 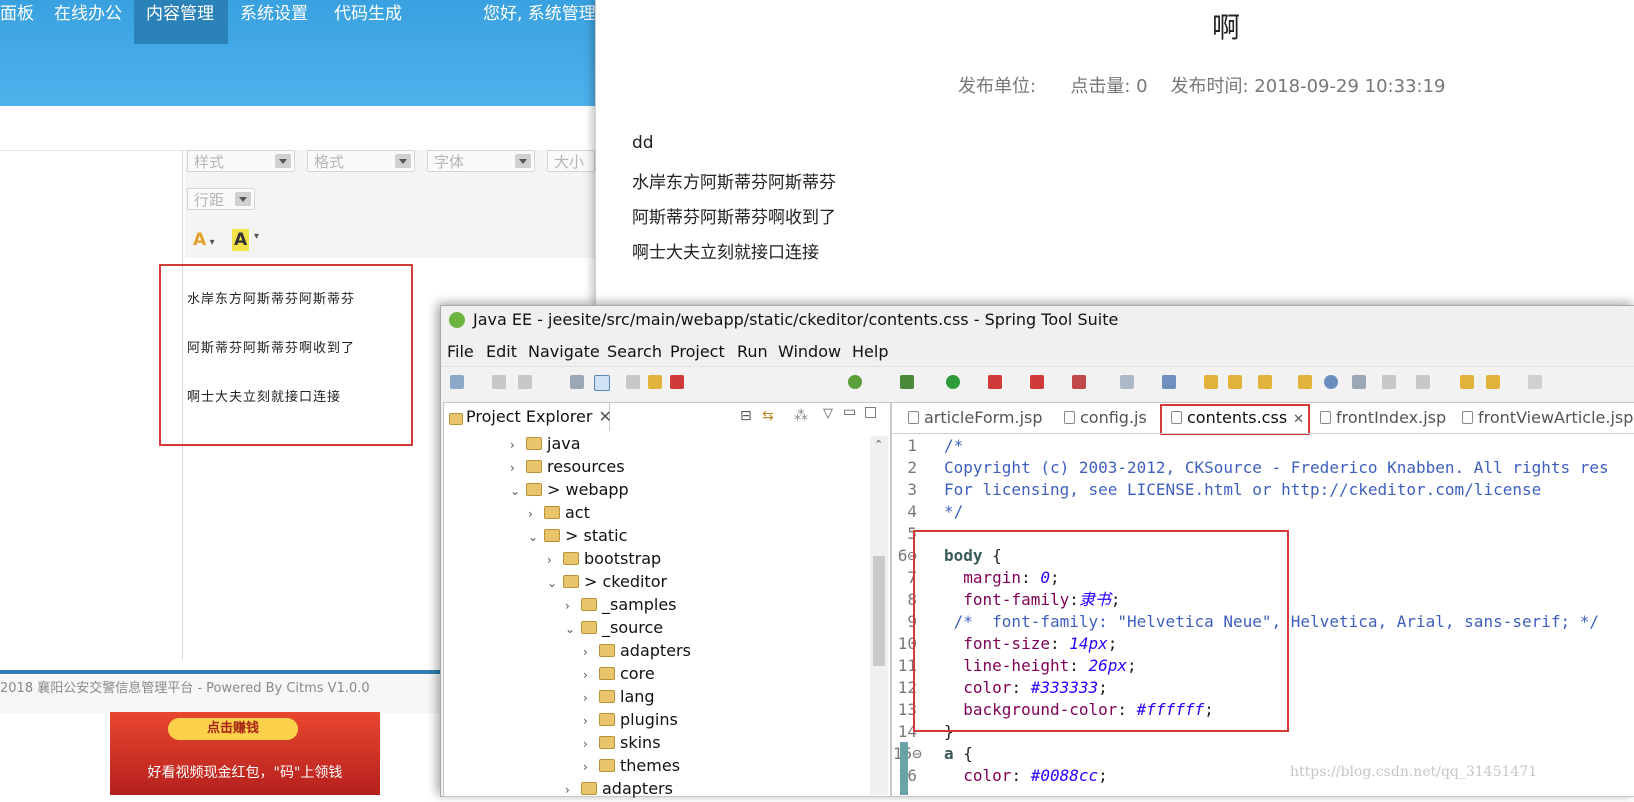 I want to click on pen-icon, so click(x=1265, y=382).